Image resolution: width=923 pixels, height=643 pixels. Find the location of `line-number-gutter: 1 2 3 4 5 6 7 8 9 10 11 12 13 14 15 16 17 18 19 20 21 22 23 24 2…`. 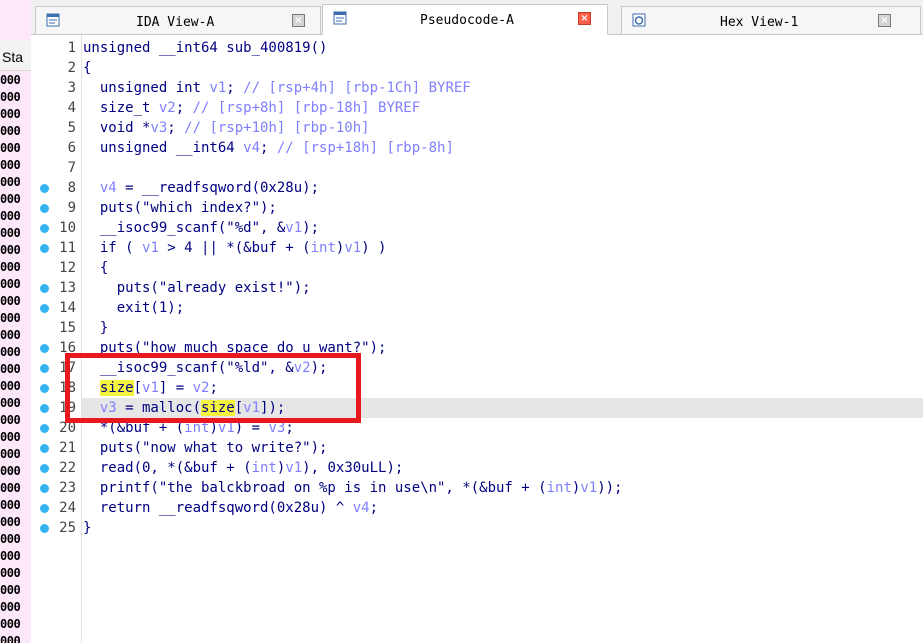

line-number-gutter: 1 2 3 4 5 6 7 8 9 10 11 12 13 14 15 16 17 18 19 20 21 22 23 24 2… is located at coordinates (56, 339).